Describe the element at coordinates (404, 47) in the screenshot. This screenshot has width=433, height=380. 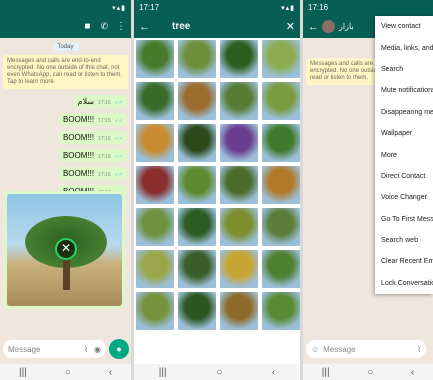
I see `menu-item: Media, links, and docs` at that location.